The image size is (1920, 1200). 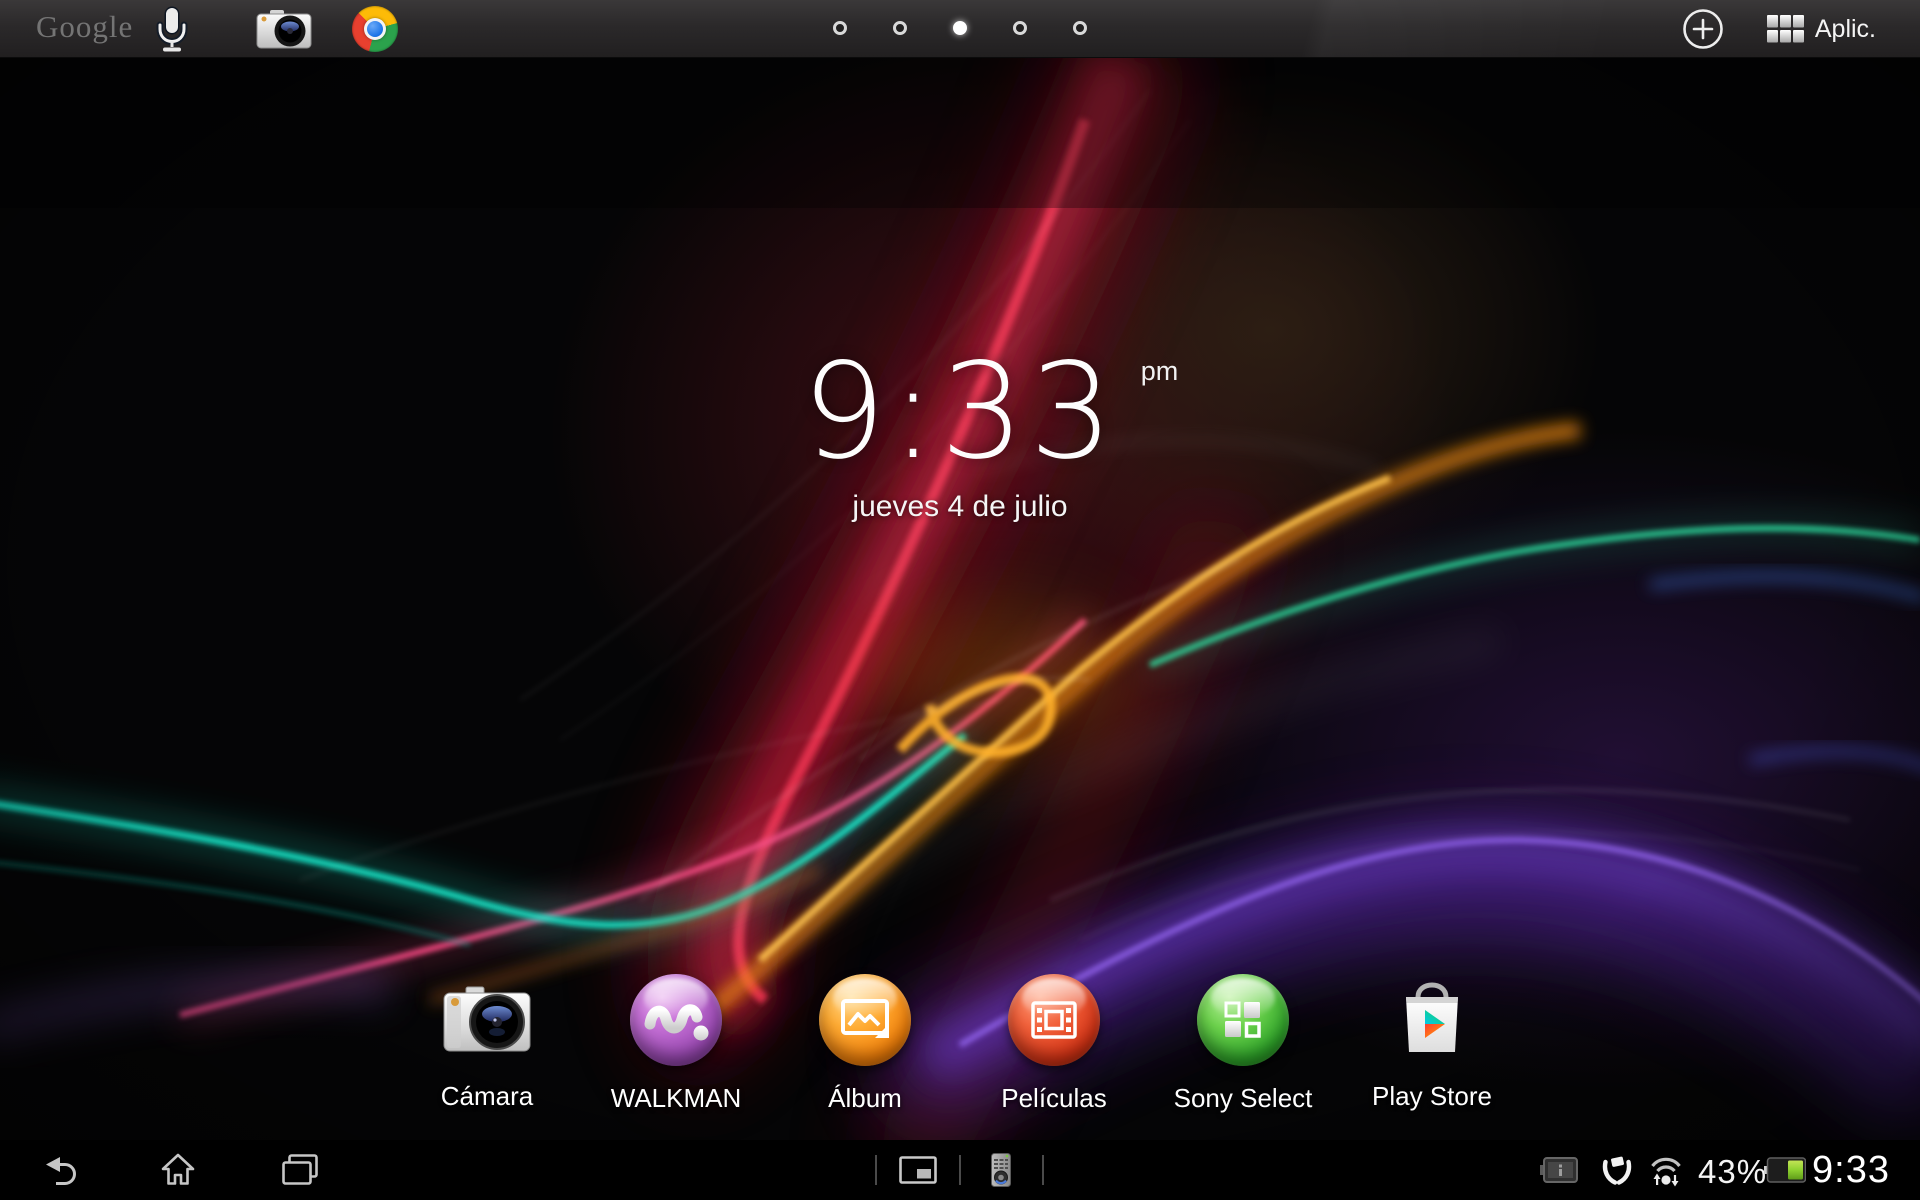 I want to click on apps-grid-icon, so click(x=1785, y=29).